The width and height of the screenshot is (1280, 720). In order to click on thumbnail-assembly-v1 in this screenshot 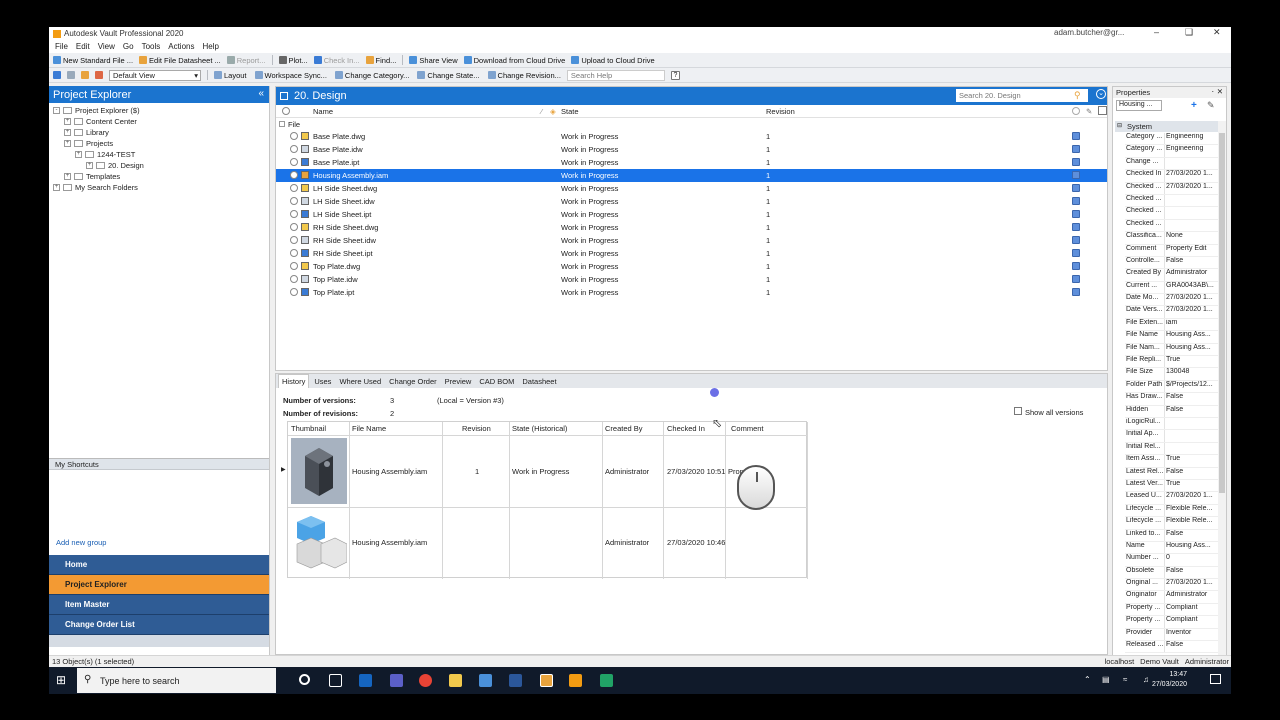, I will do `click(319, 543)`.